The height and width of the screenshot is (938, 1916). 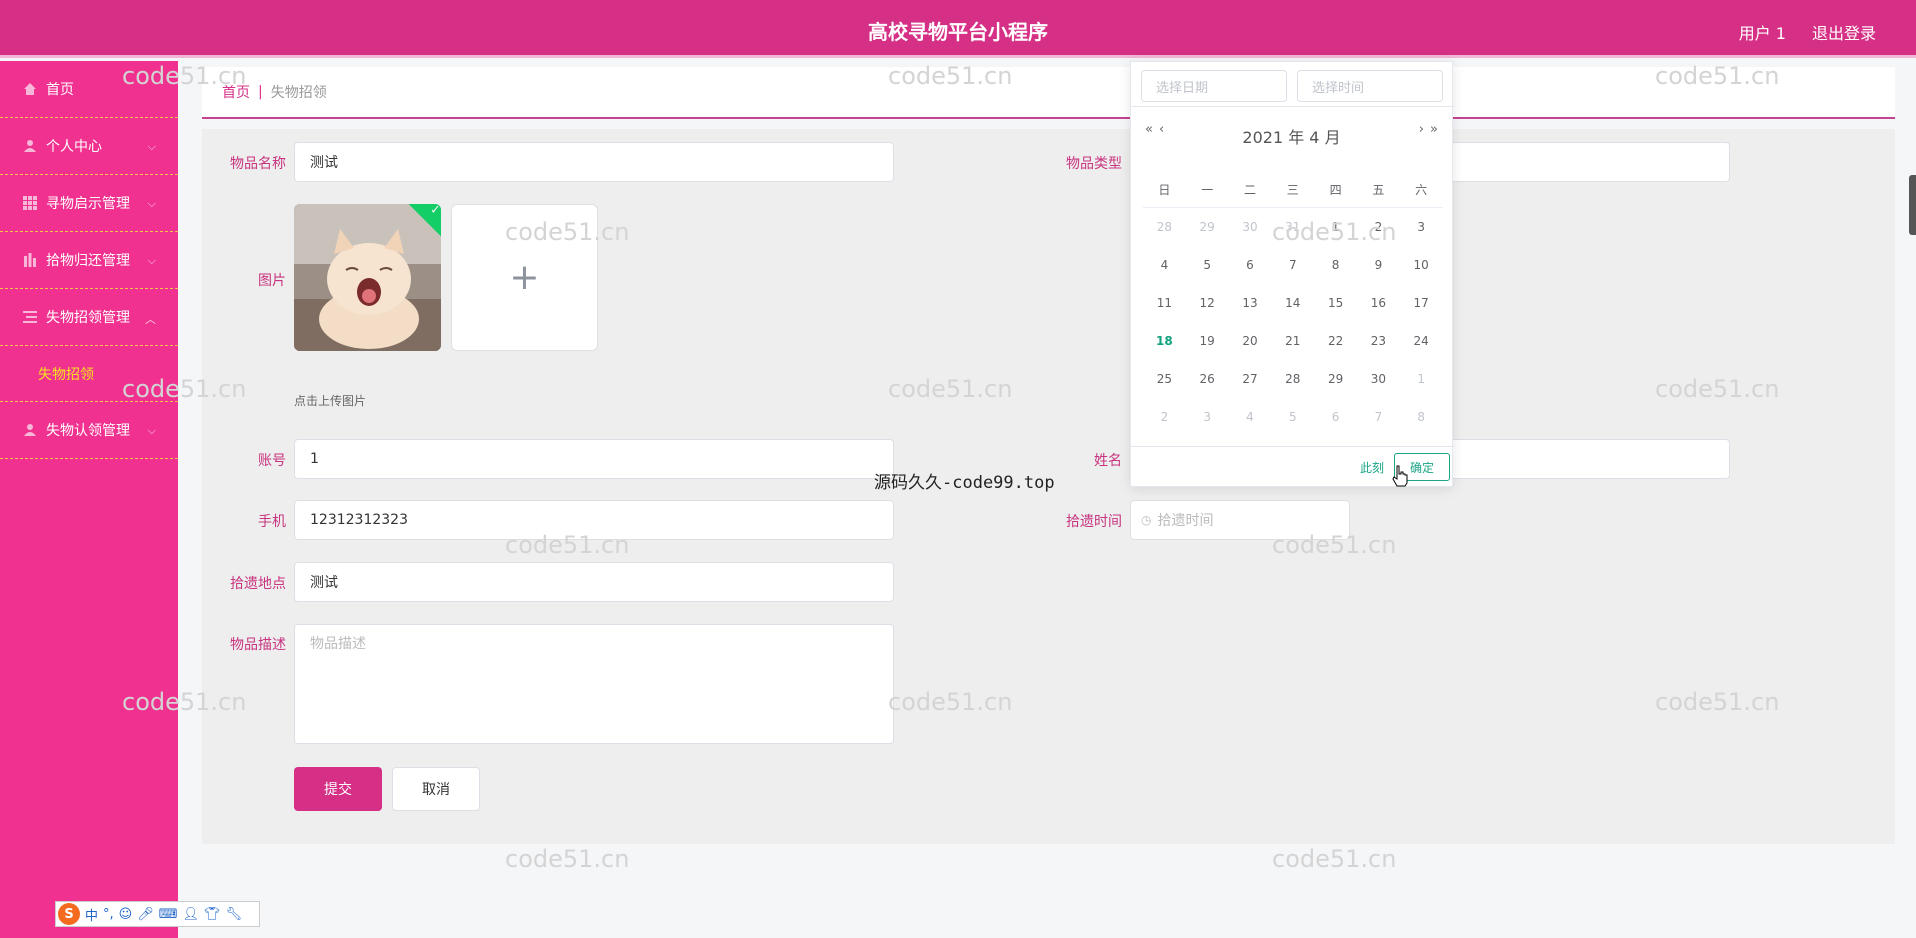 What do you see at coordinates (1207, 341) in the screenshot?
I see `calendar-day: 19` at bounding box center [1207, 341].